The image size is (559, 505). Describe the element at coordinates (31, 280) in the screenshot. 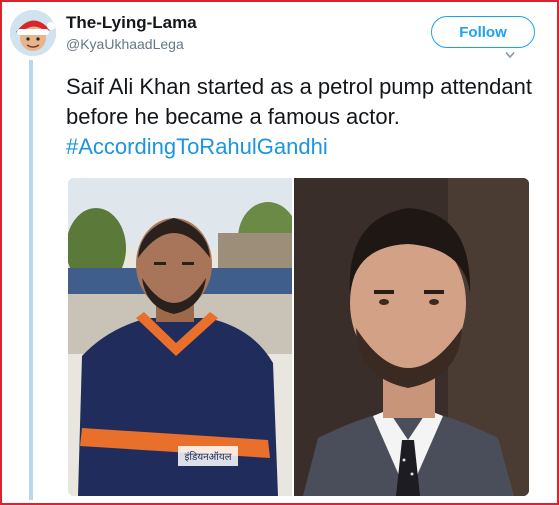

I see `thread-line` at that location.